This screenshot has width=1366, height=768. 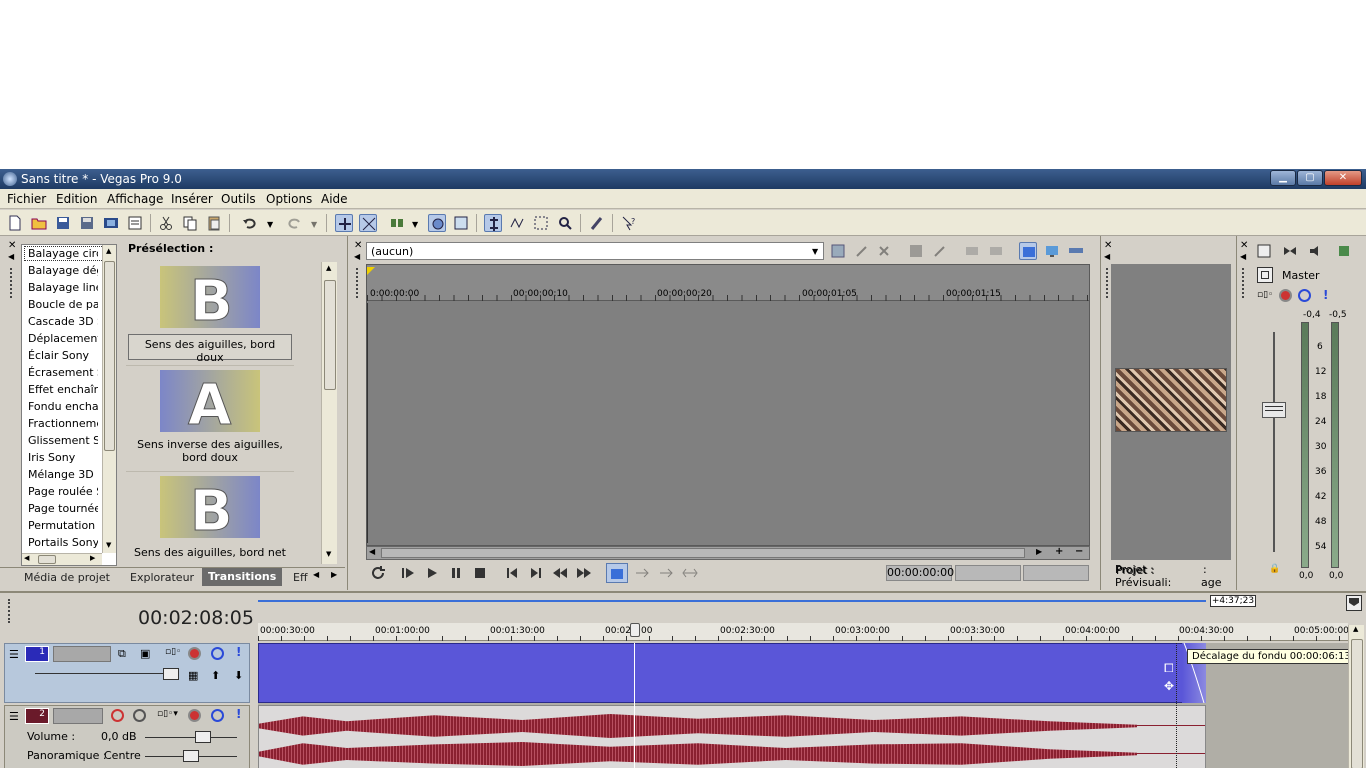 What do you see at coordinates (289, 199) in the screenshot?
I see `menu-options: Options` at bounding box center [289, 199].